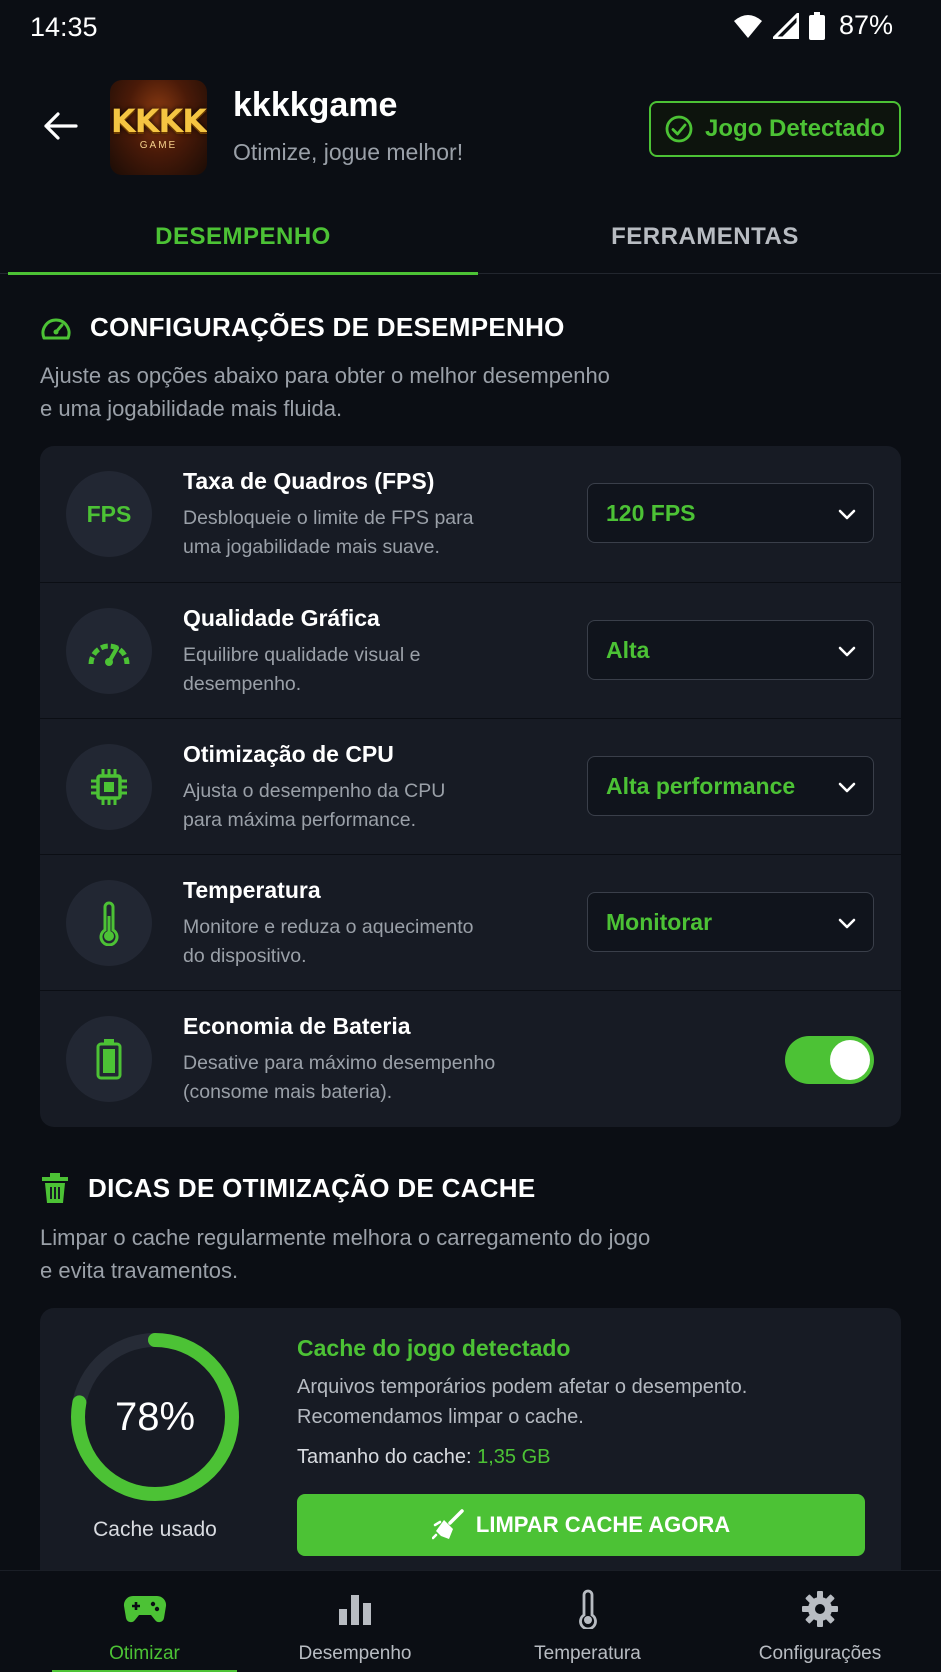  I want to click on cache-size-value: 1,35 GB, so click(514, 1457).